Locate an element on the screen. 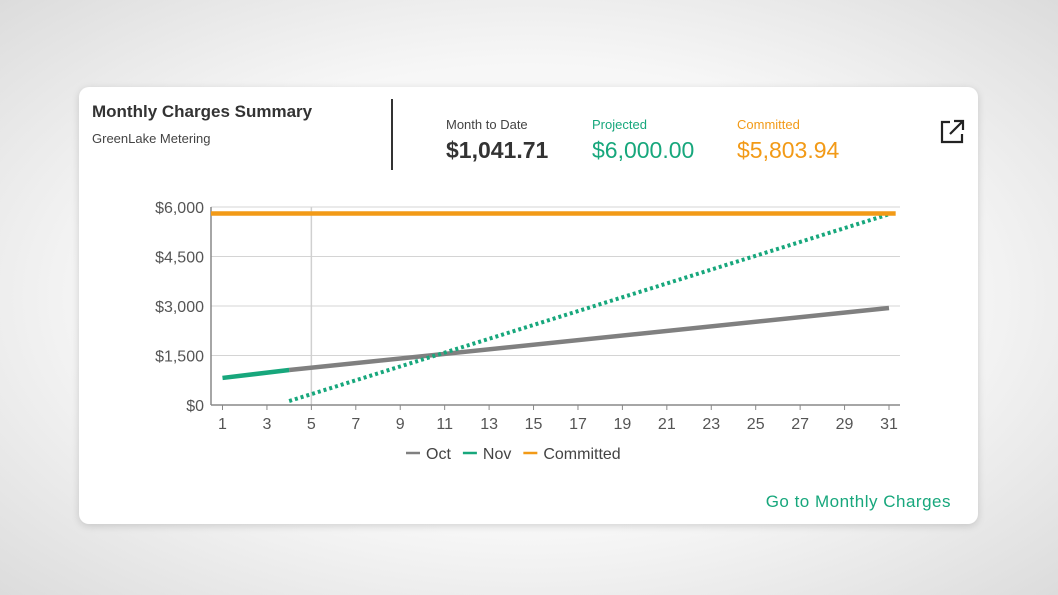  x-tick-label: 1 is located at coordinates (222, 424).